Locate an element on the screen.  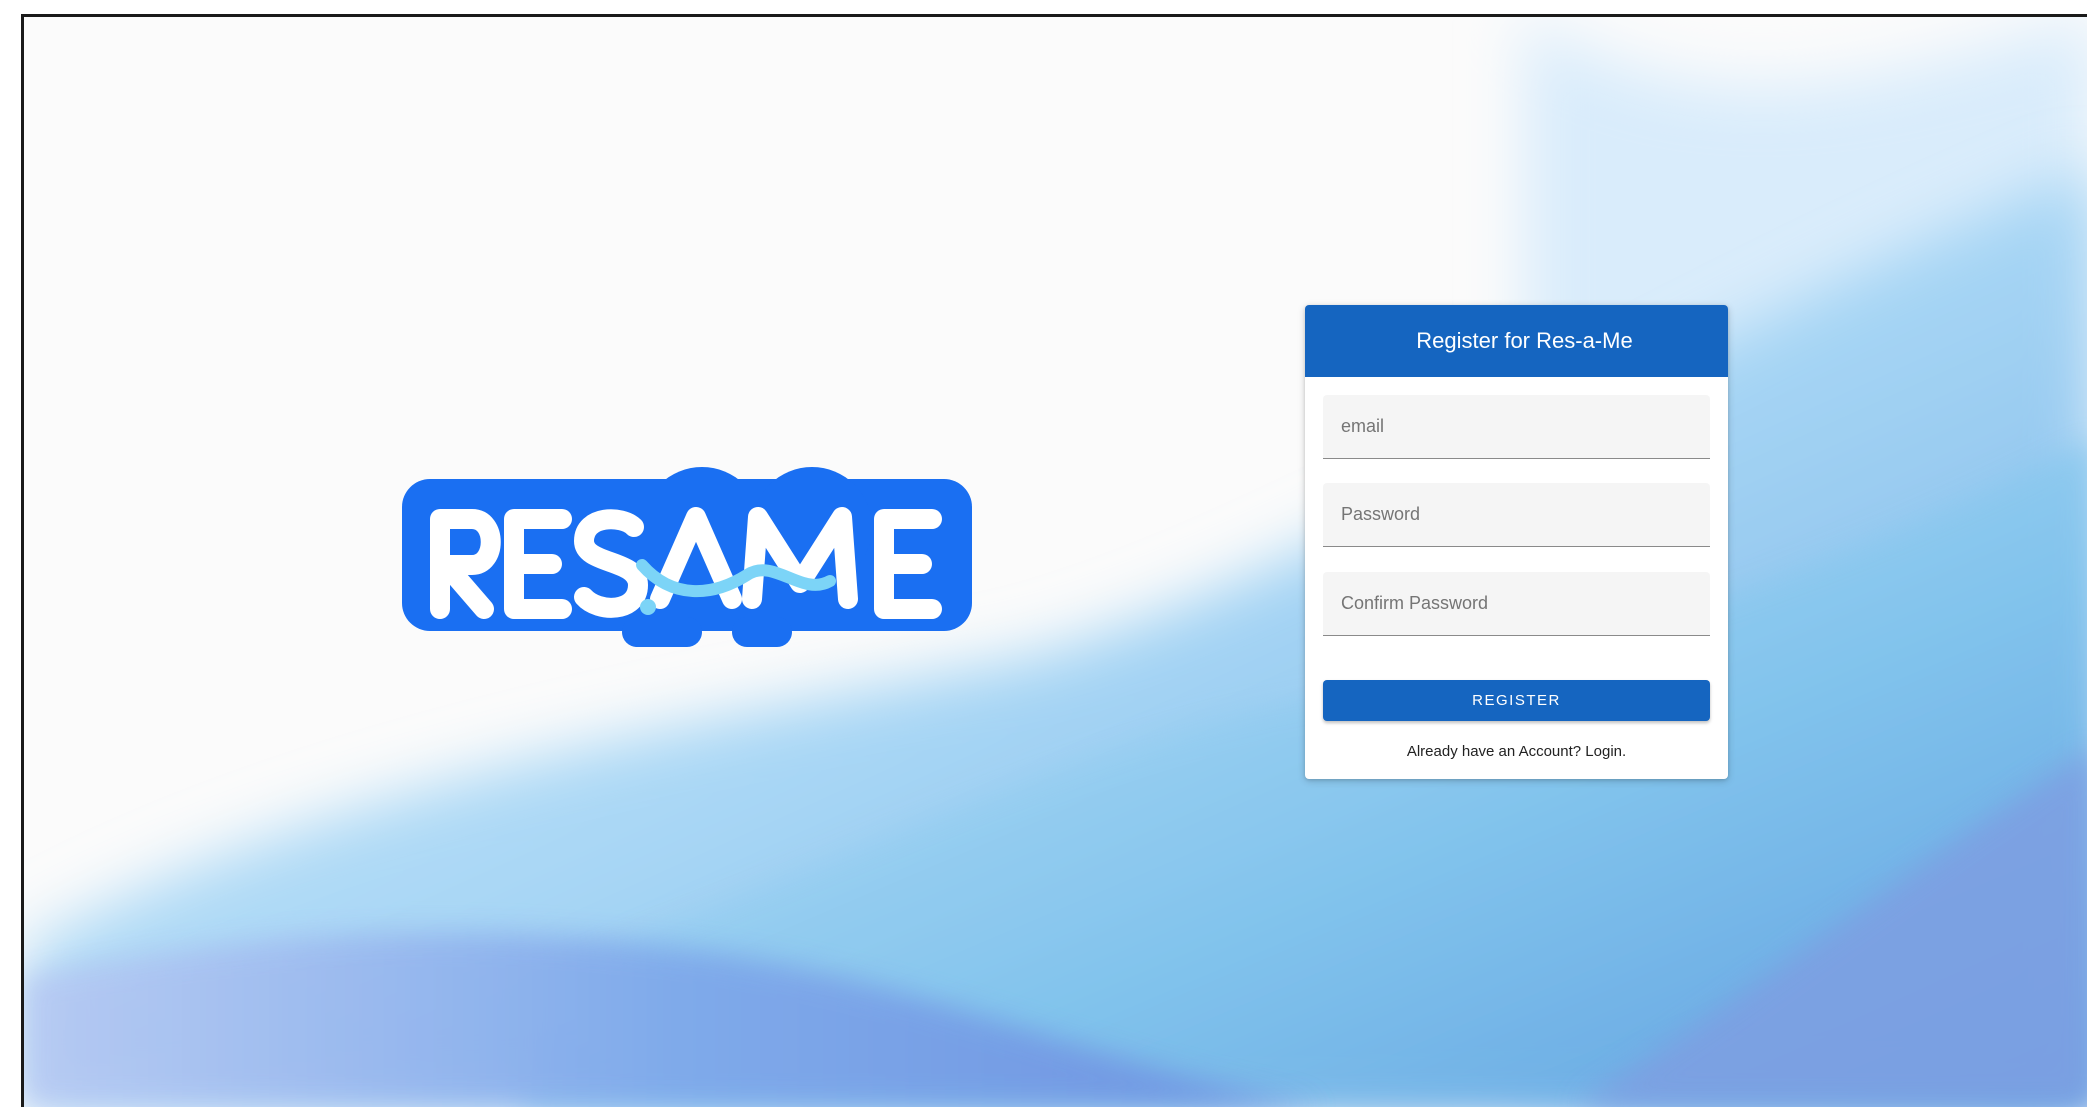
email-field is located at coordinates (1516, 427).